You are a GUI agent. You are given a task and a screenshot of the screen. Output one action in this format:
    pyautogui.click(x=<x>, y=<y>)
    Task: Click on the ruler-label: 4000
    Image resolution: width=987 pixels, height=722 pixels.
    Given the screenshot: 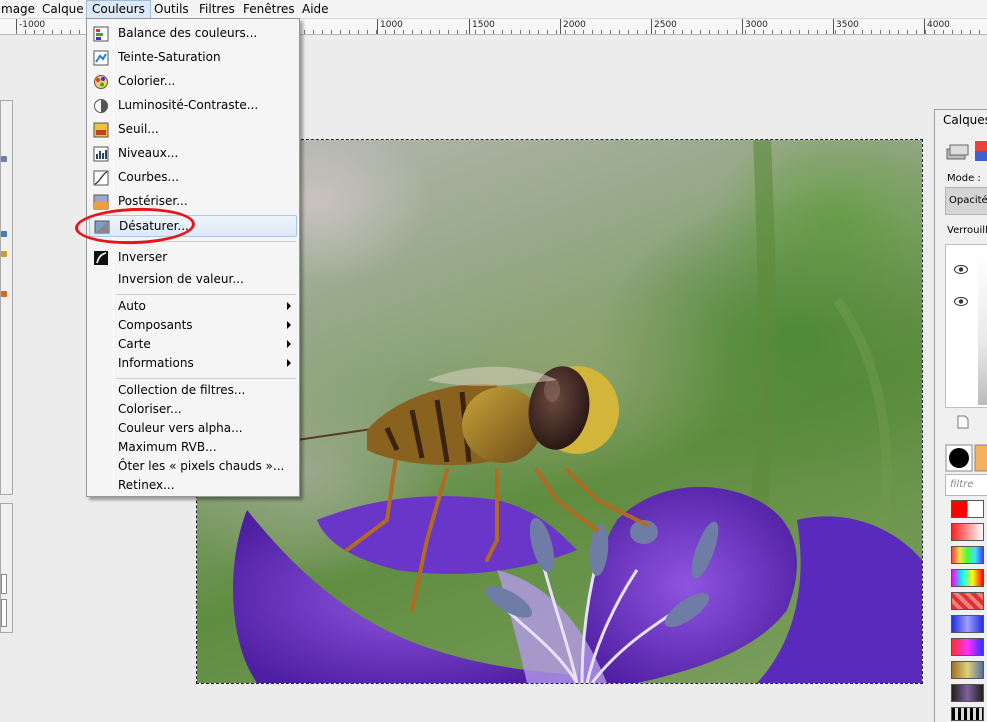 What is the action you would take?
    pyautogui.click(x=938, y=25)
    